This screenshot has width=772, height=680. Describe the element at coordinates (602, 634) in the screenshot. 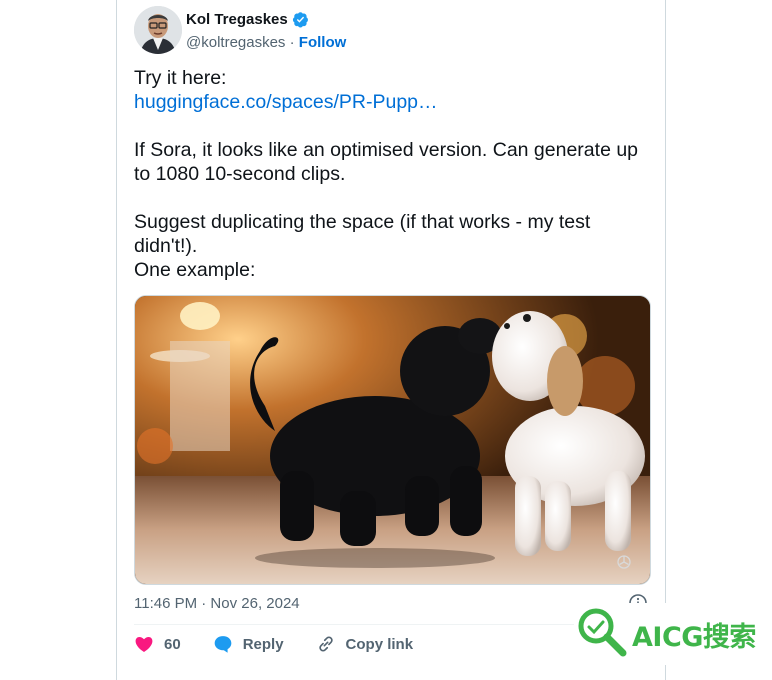

I see `search-magnifier-icon` at that location.